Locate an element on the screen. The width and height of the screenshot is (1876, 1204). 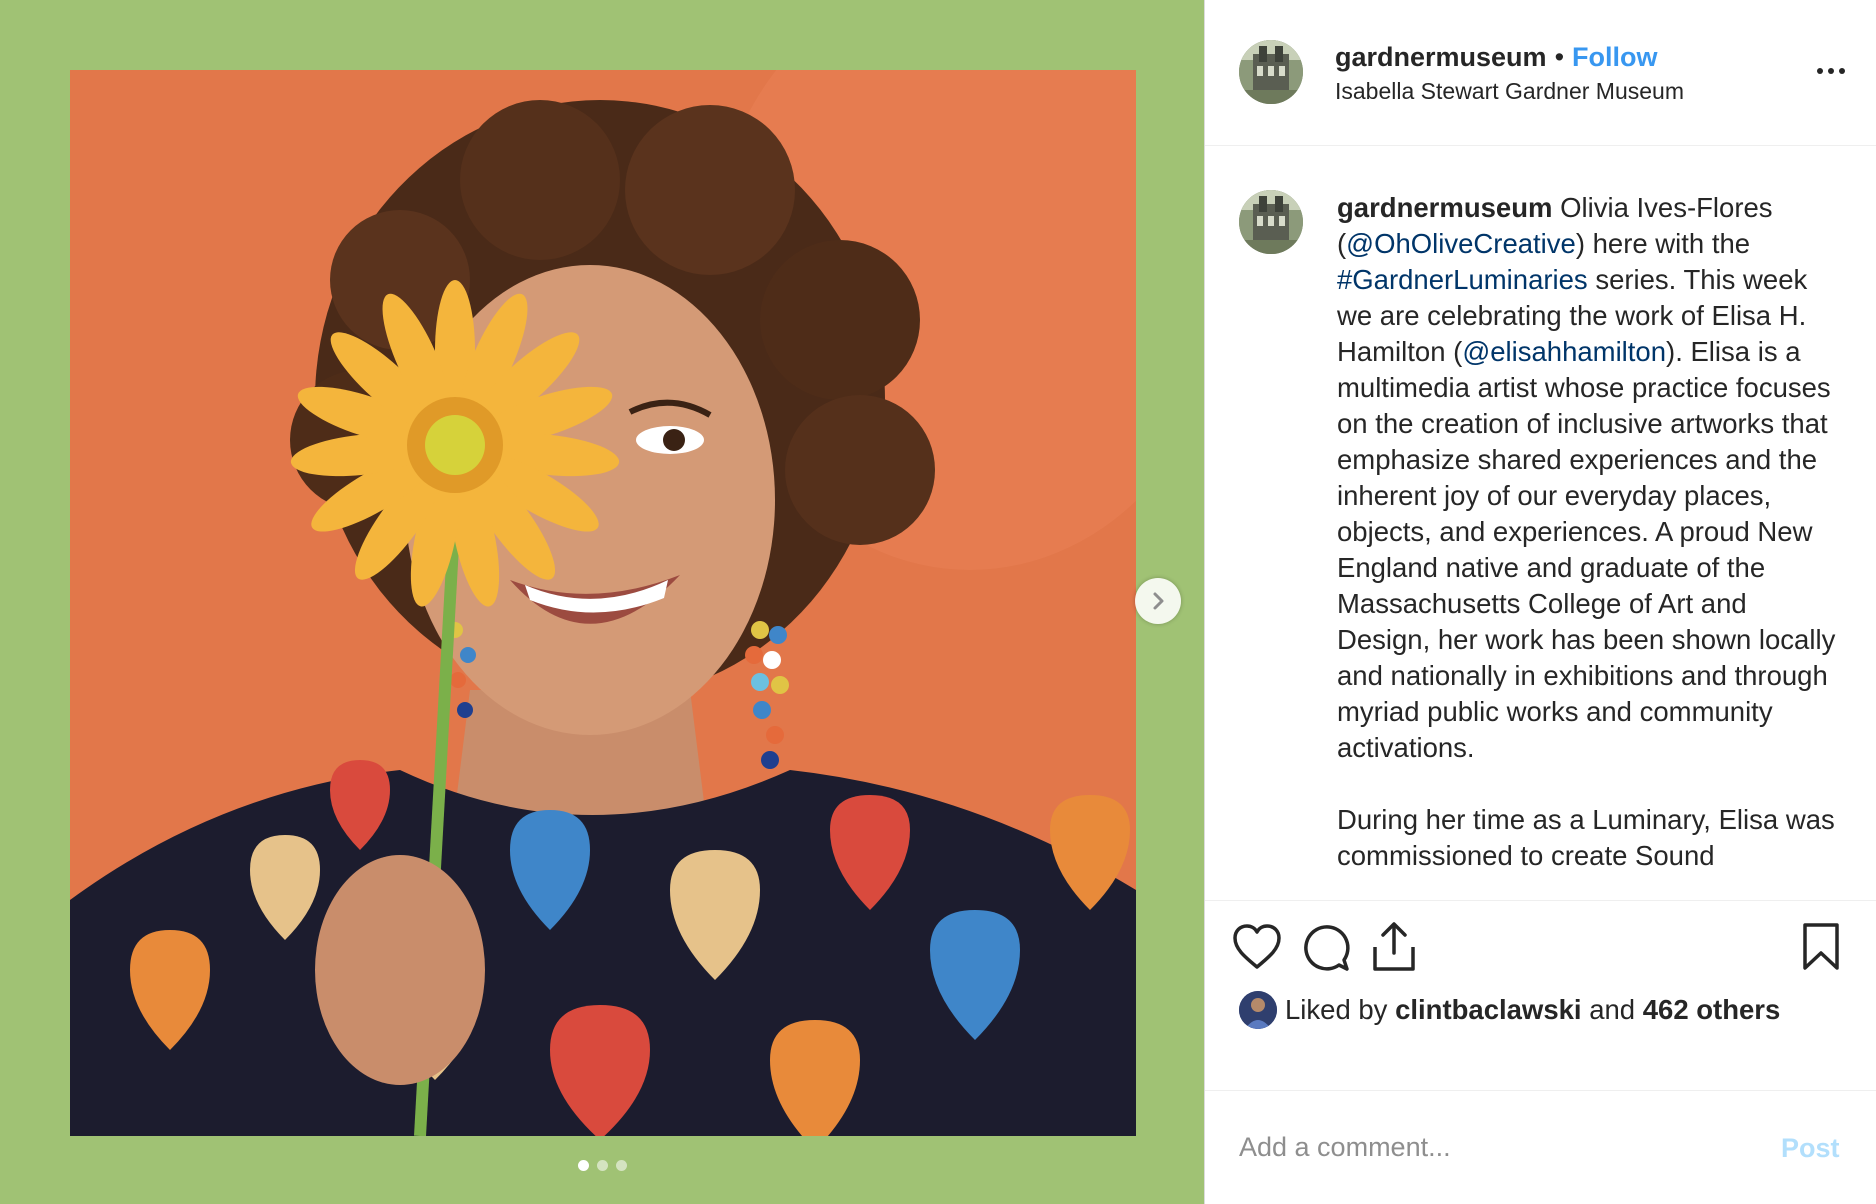
save-button is located at coordinates (1821, 949).